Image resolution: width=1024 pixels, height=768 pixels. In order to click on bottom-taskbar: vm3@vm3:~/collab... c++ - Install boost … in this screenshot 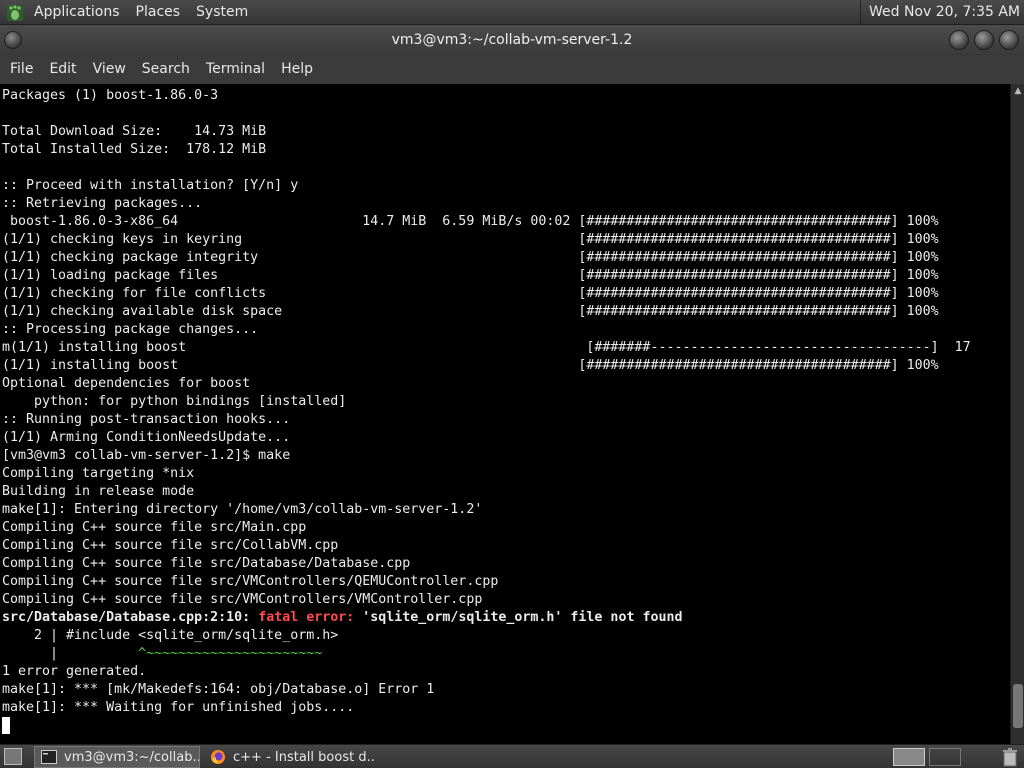, I will do `click(512, 756)`.